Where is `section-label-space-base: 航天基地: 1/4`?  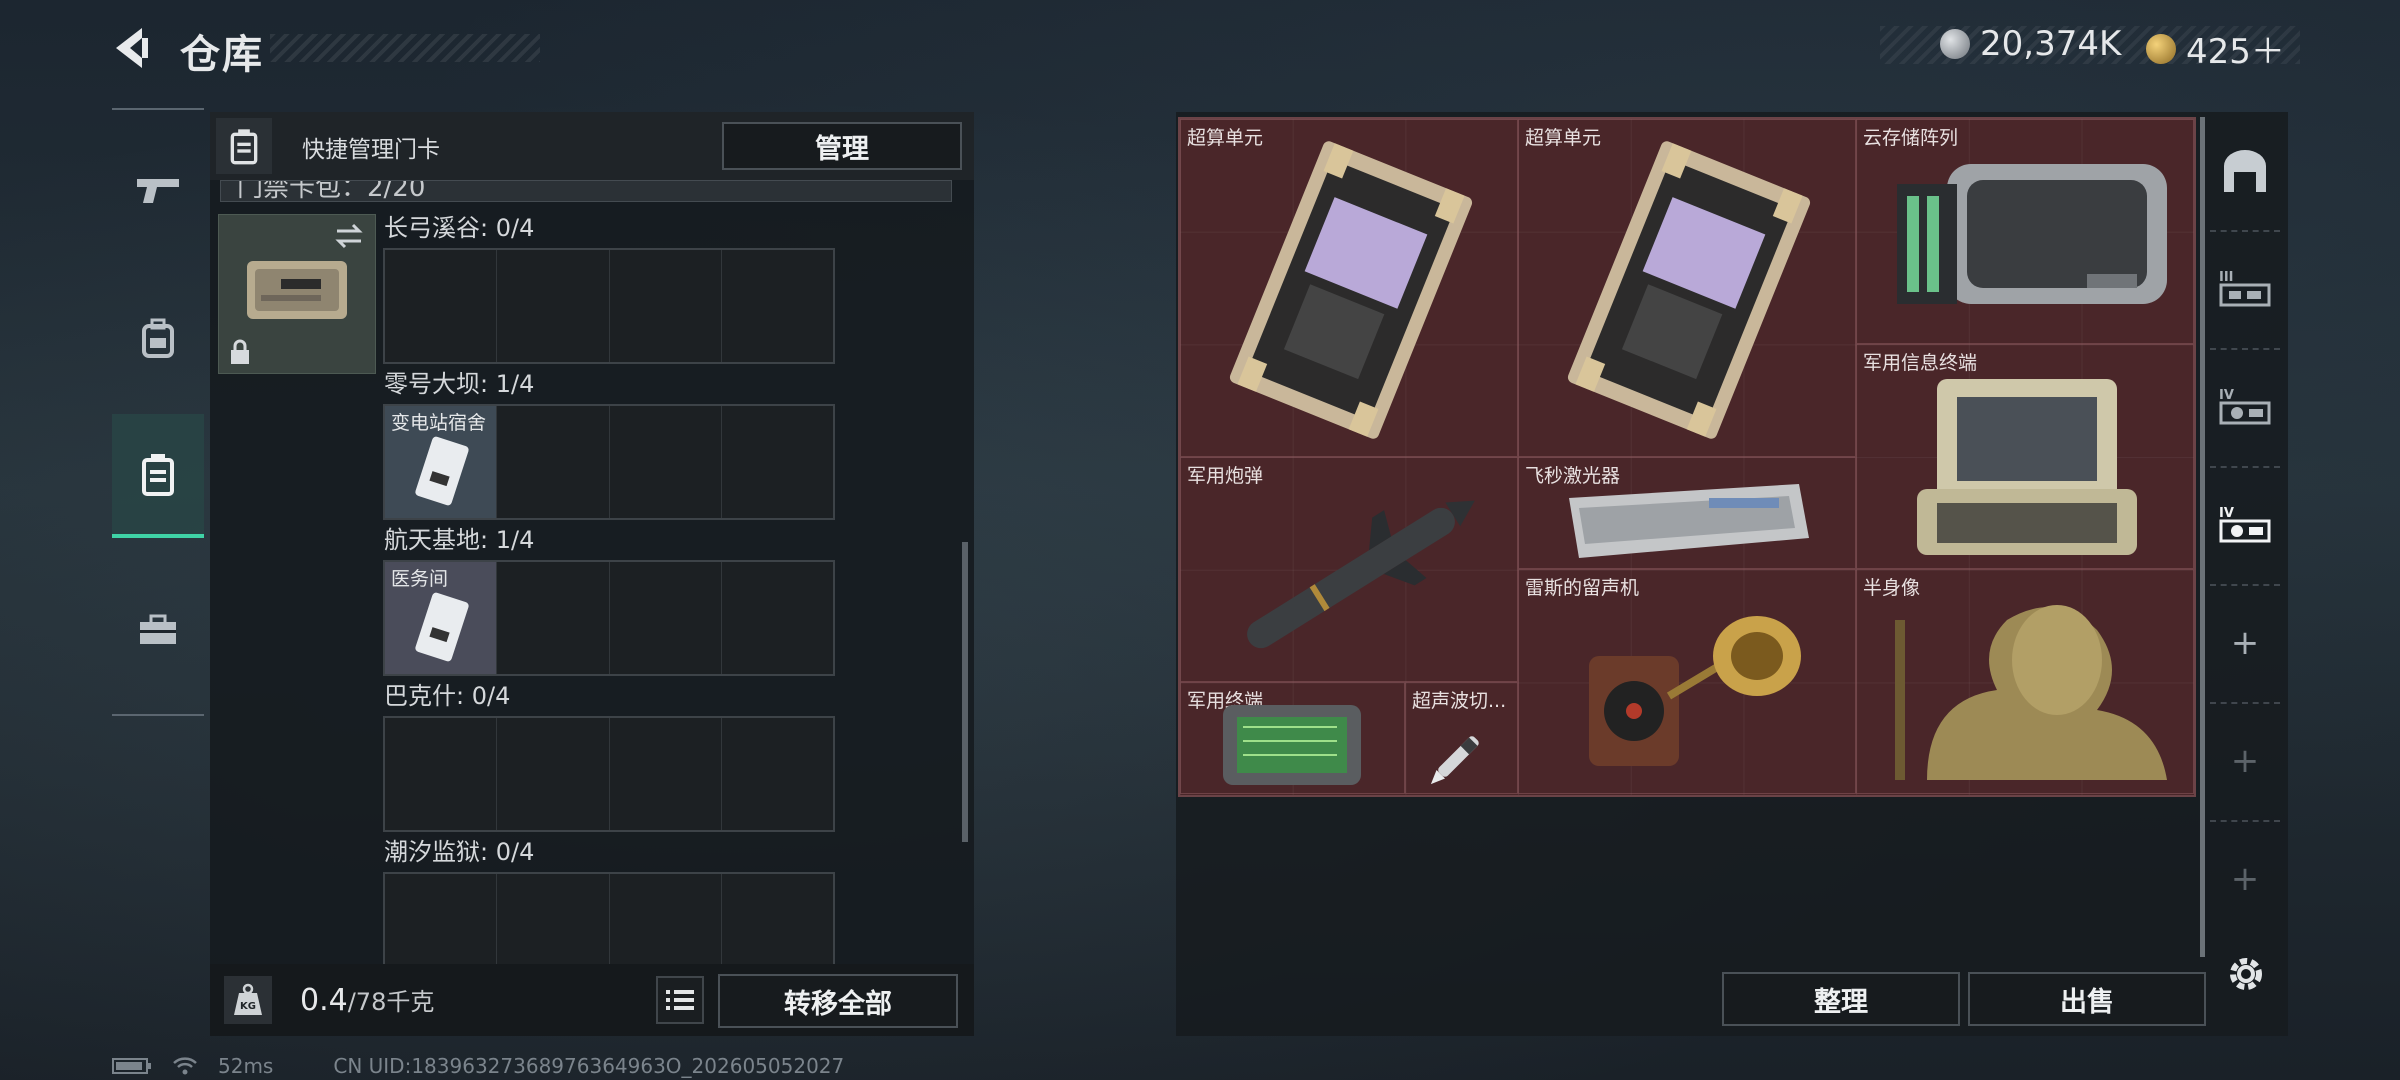 section-label-space-base: 航天基地: 1/4 is located at coordinates (459, 540).